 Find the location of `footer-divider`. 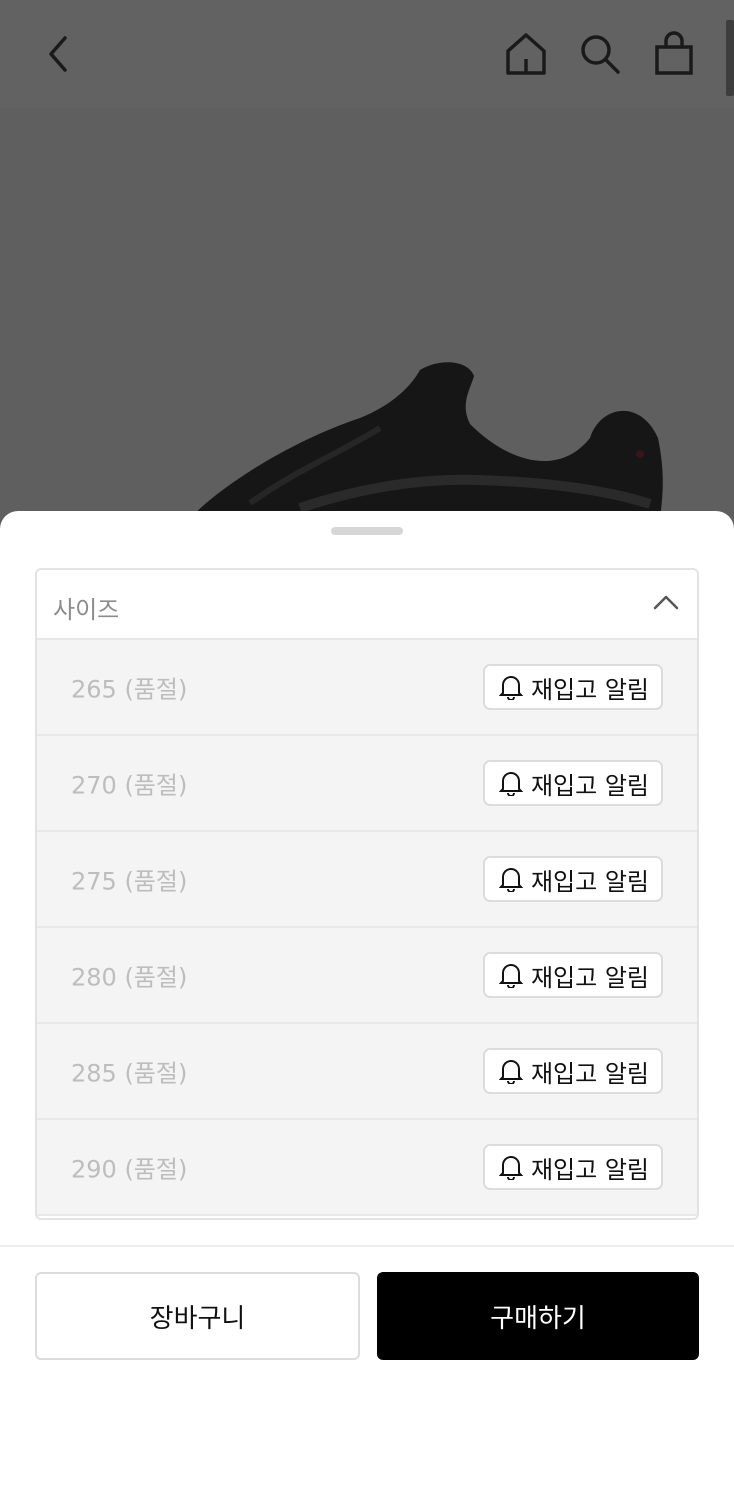

footer-divider is located at coordinates (367, 1246).